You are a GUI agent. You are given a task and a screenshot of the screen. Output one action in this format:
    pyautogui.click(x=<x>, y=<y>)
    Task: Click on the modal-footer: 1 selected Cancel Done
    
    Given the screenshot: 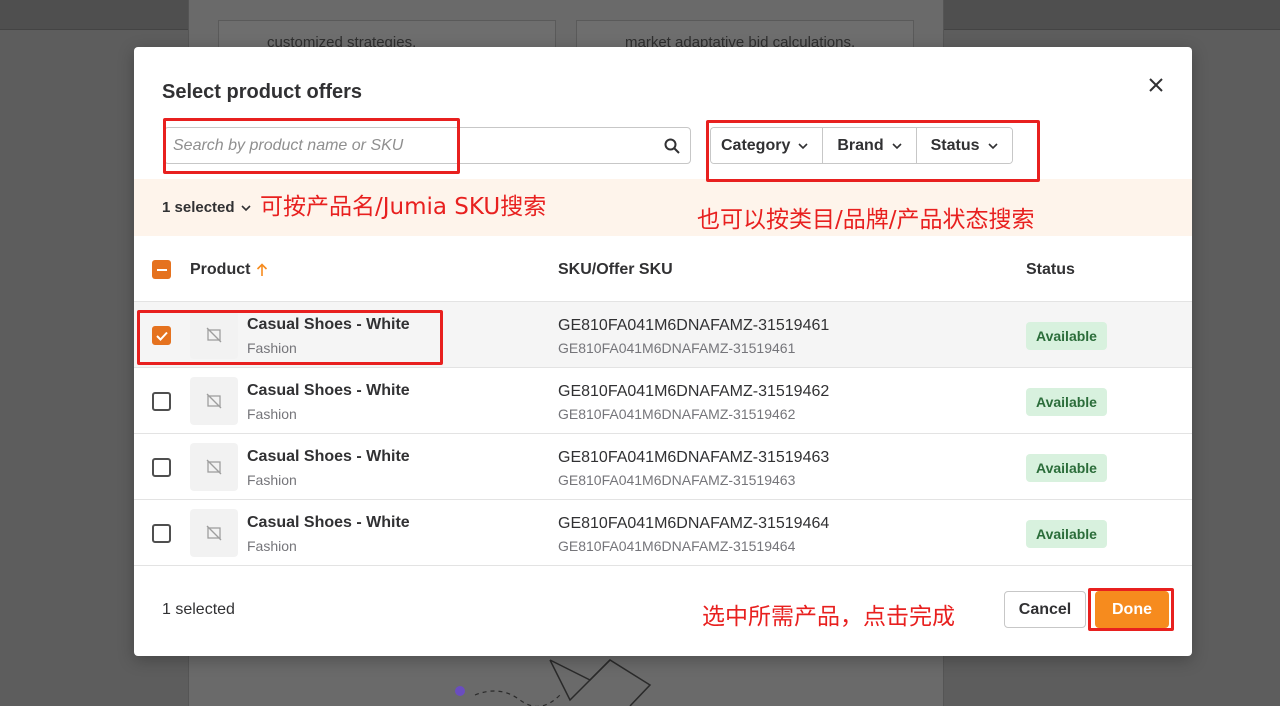 What is the action you would take?
    pyautogui.click(x=663, y=611)
    